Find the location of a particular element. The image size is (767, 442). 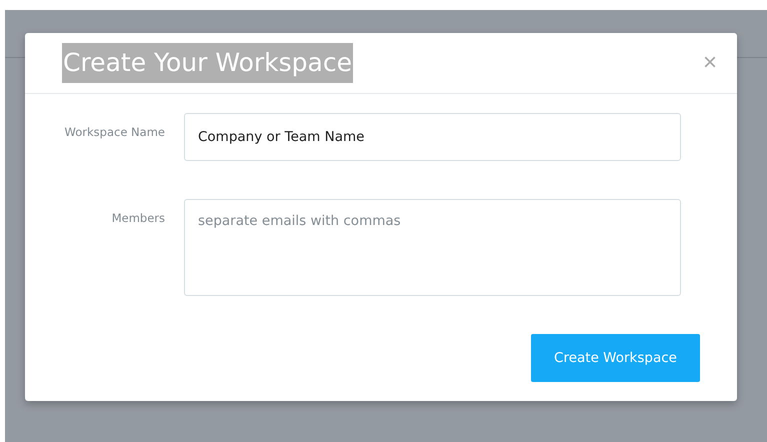

field-label: Workspace Name is located at coordinates (115, 131).